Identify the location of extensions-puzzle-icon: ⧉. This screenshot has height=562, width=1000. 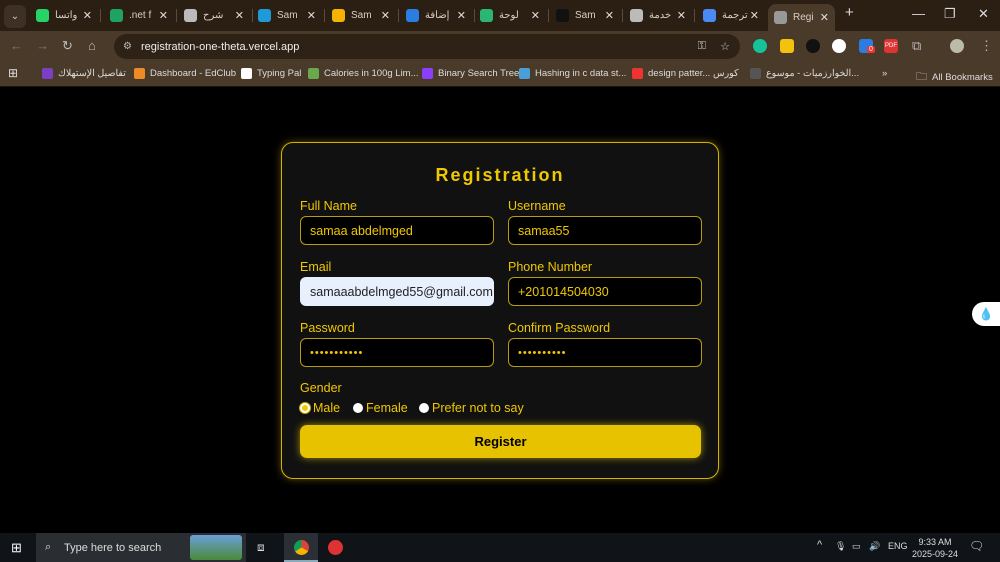
(916, 46).